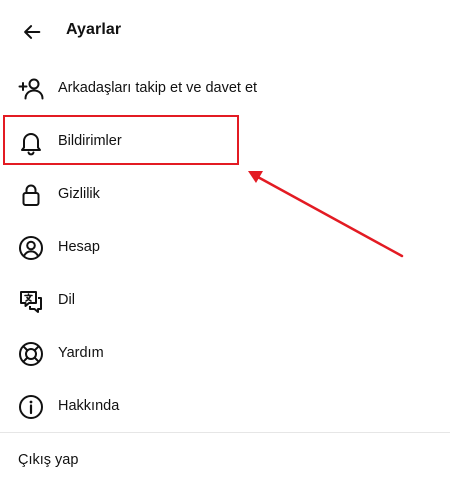 The image size is (450, 491). What do you see at coordinates (31, 248) in the screenshot?
I see `account-circle-icon` at bounding box center [31, 248].